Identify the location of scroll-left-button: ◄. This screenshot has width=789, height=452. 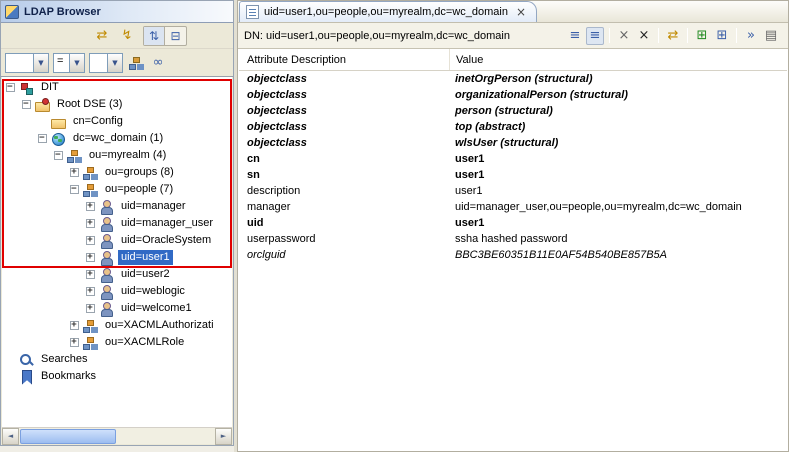
(10, 436).